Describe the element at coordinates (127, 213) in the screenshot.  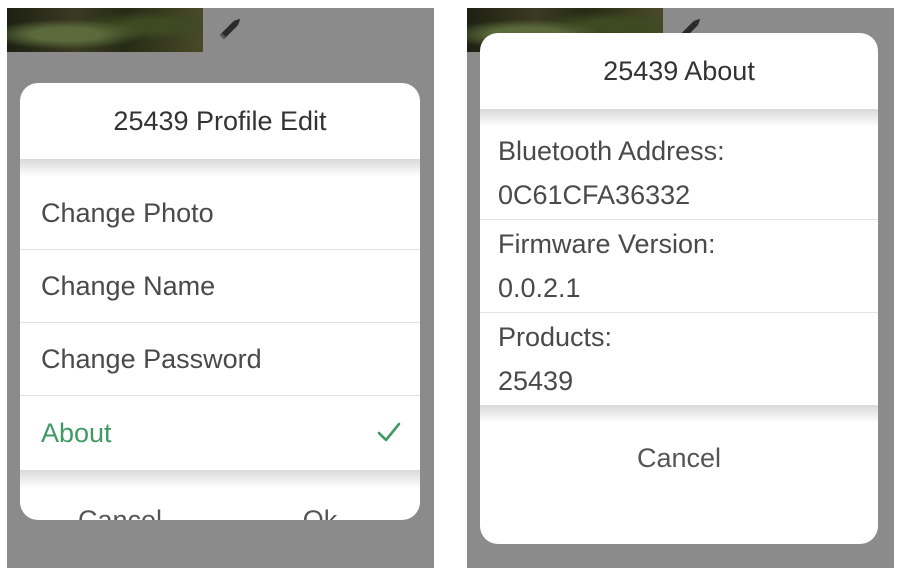
I see `menu-item-label: Change Photo` at that location.